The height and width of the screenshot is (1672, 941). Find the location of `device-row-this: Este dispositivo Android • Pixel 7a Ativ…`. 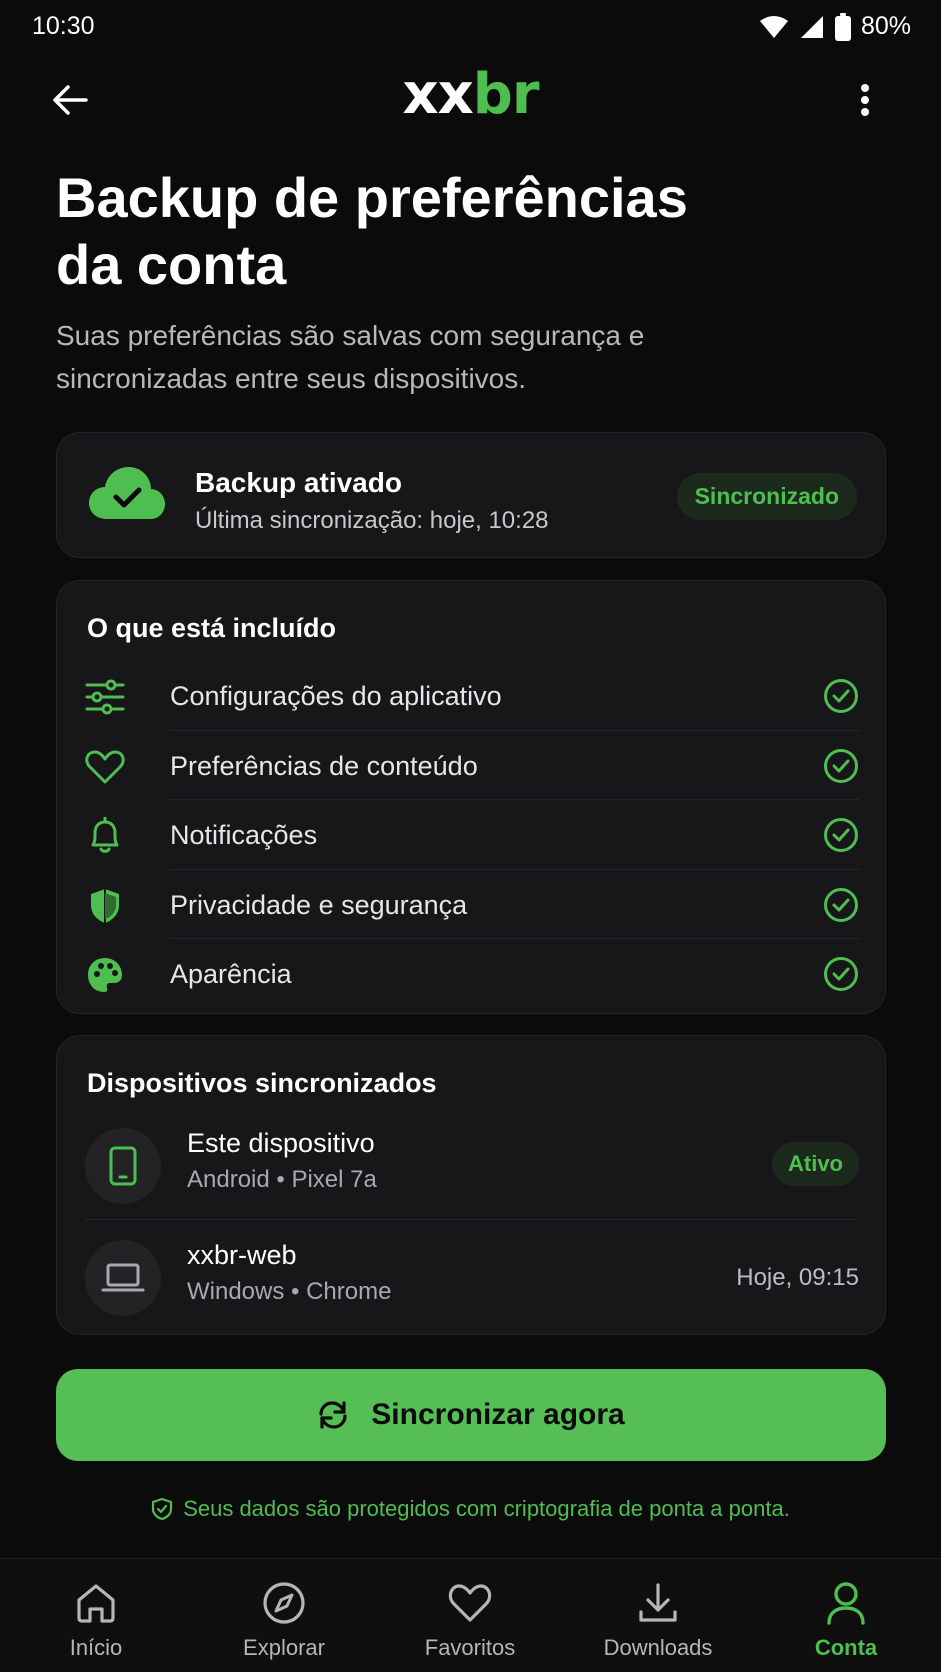

device-row-this: Este dispositivo Android • Pixel 7a Ativ… is located at coordinates (472, 1163).